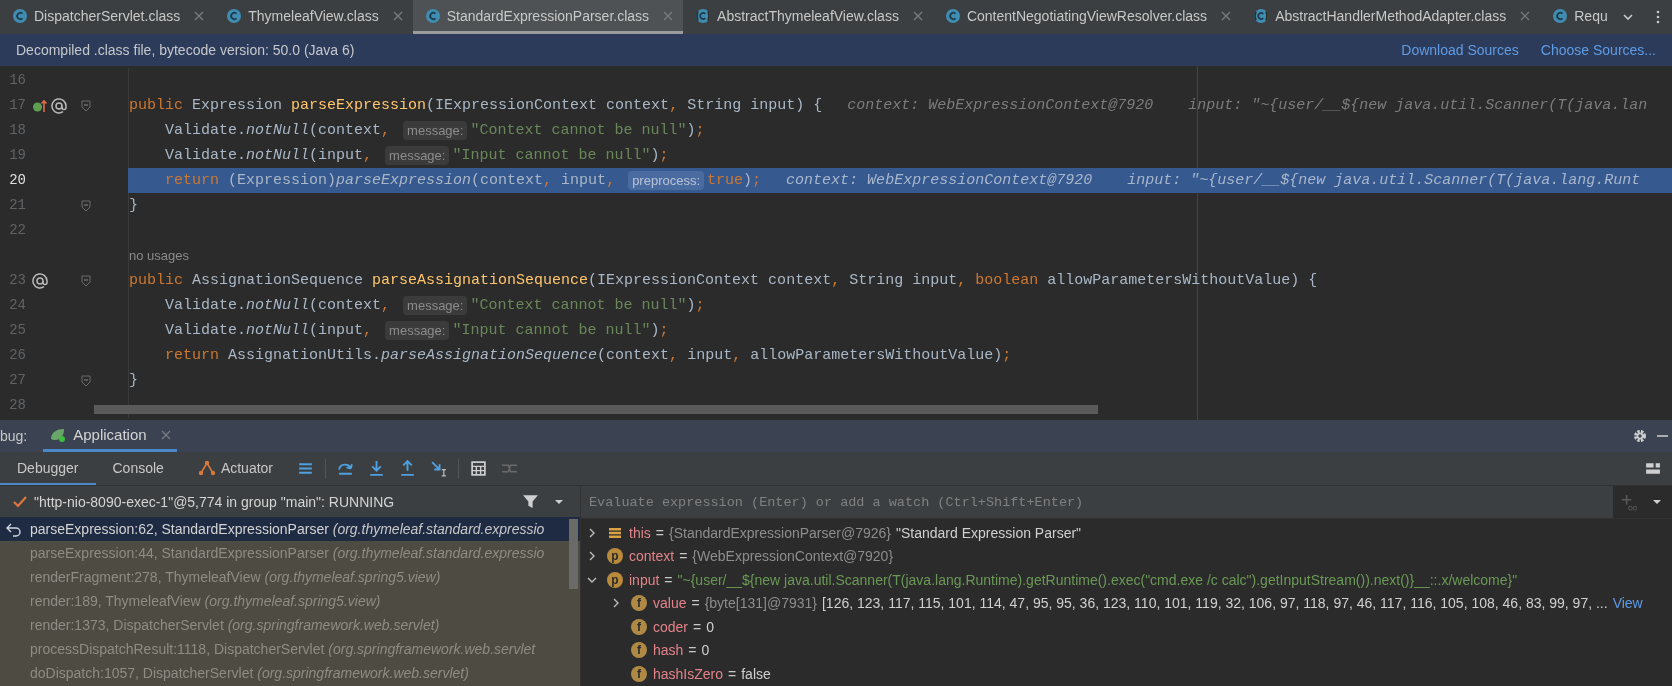 This screenshot has height=686, width=1672. What do you see at coordinates (548, 17) in the screenshot?
I see `editor-tab: StandardExpressionParser.class` at bounding box center [548, 17].